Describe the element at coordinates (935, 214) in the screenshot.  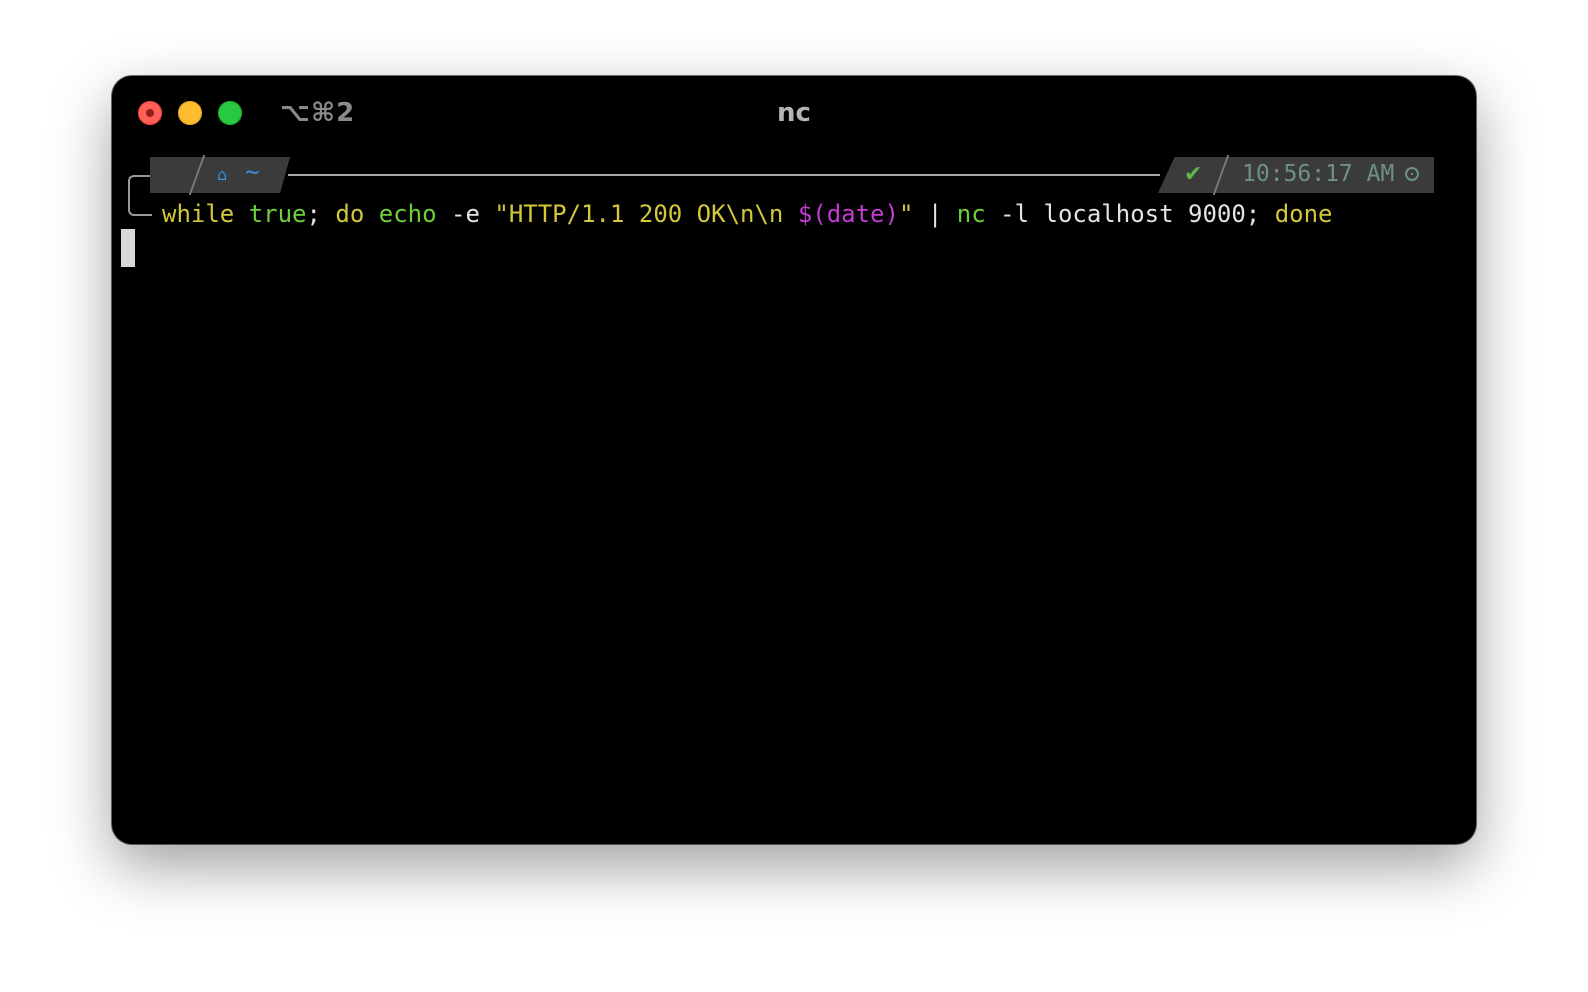
I see `token-pipe: |` at that location.